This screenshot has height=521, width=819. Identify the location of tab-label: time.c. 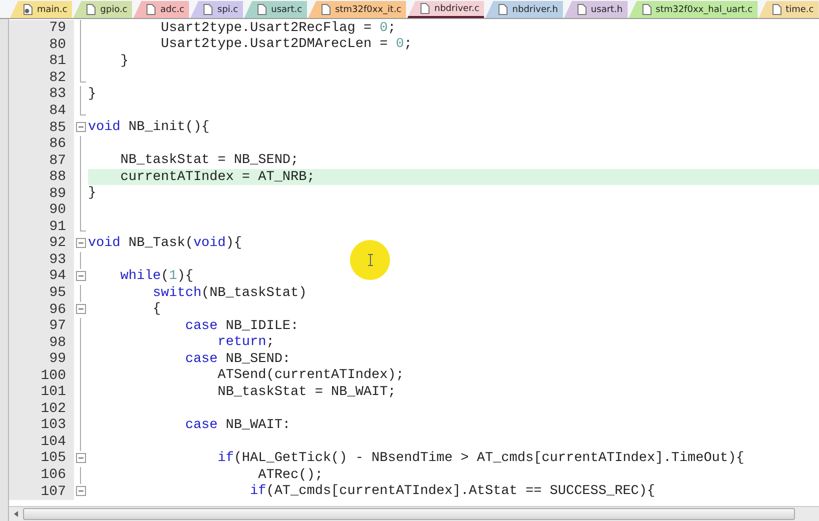
(800, 9).